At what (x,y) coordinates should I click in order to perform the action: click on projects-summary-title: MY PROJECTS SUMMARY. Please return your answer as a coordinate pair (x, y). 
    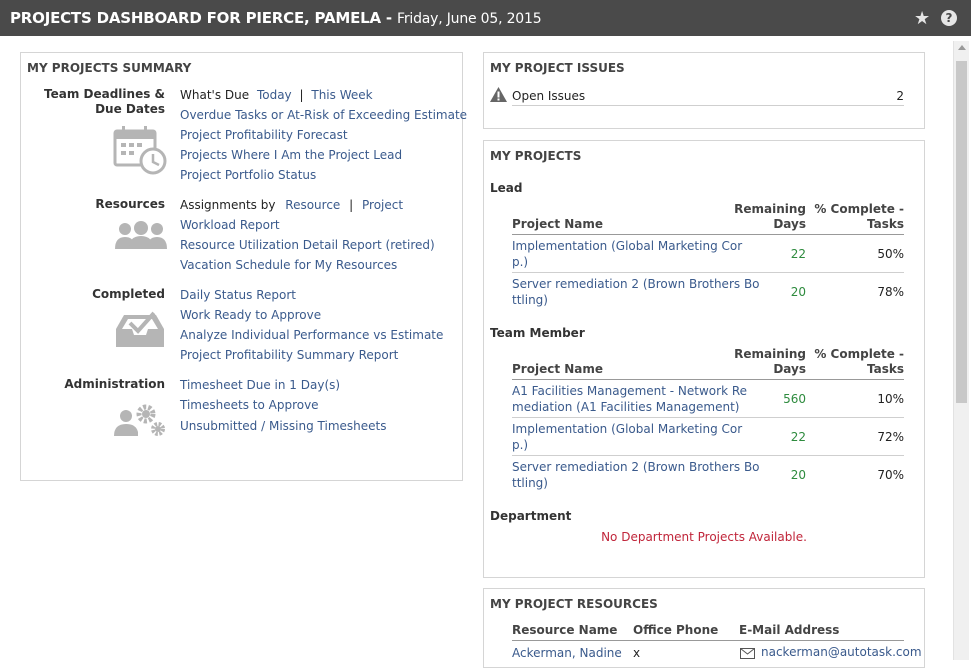
    Looking at the image, I should click on (109, 68).